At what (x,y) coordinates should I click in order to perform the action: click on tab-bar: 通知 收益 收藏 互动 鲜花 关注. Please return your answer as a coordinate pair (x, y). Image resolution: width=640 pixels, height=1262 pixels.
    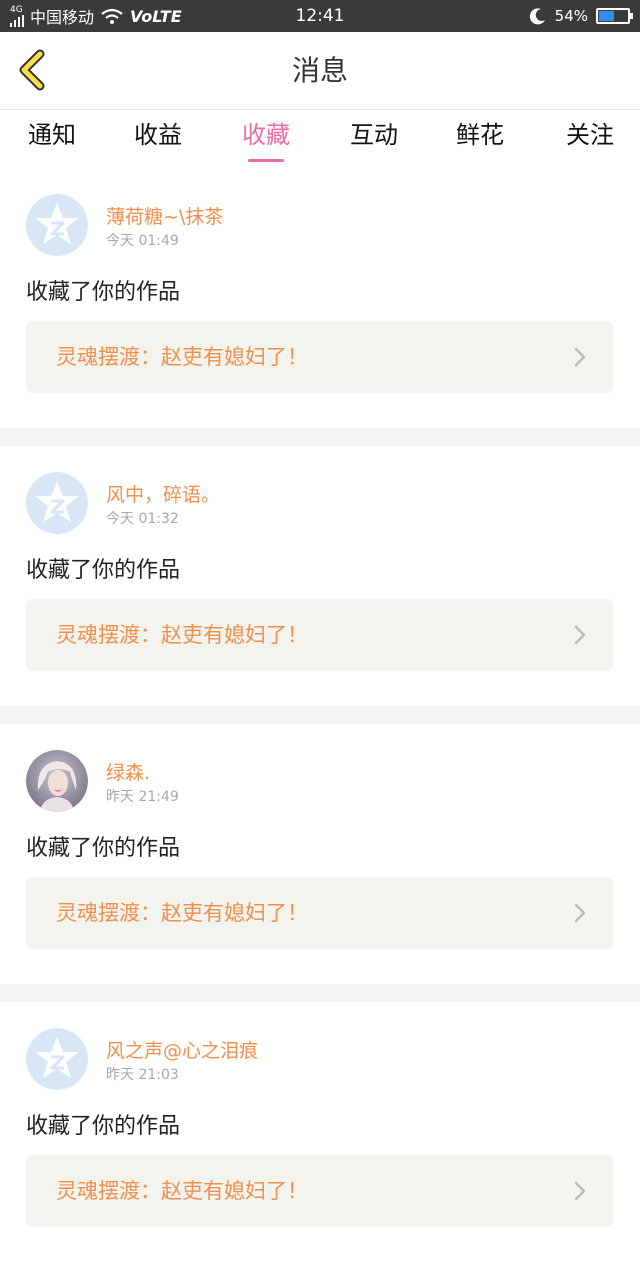
    Looking at the image, I should click on (320, 139).